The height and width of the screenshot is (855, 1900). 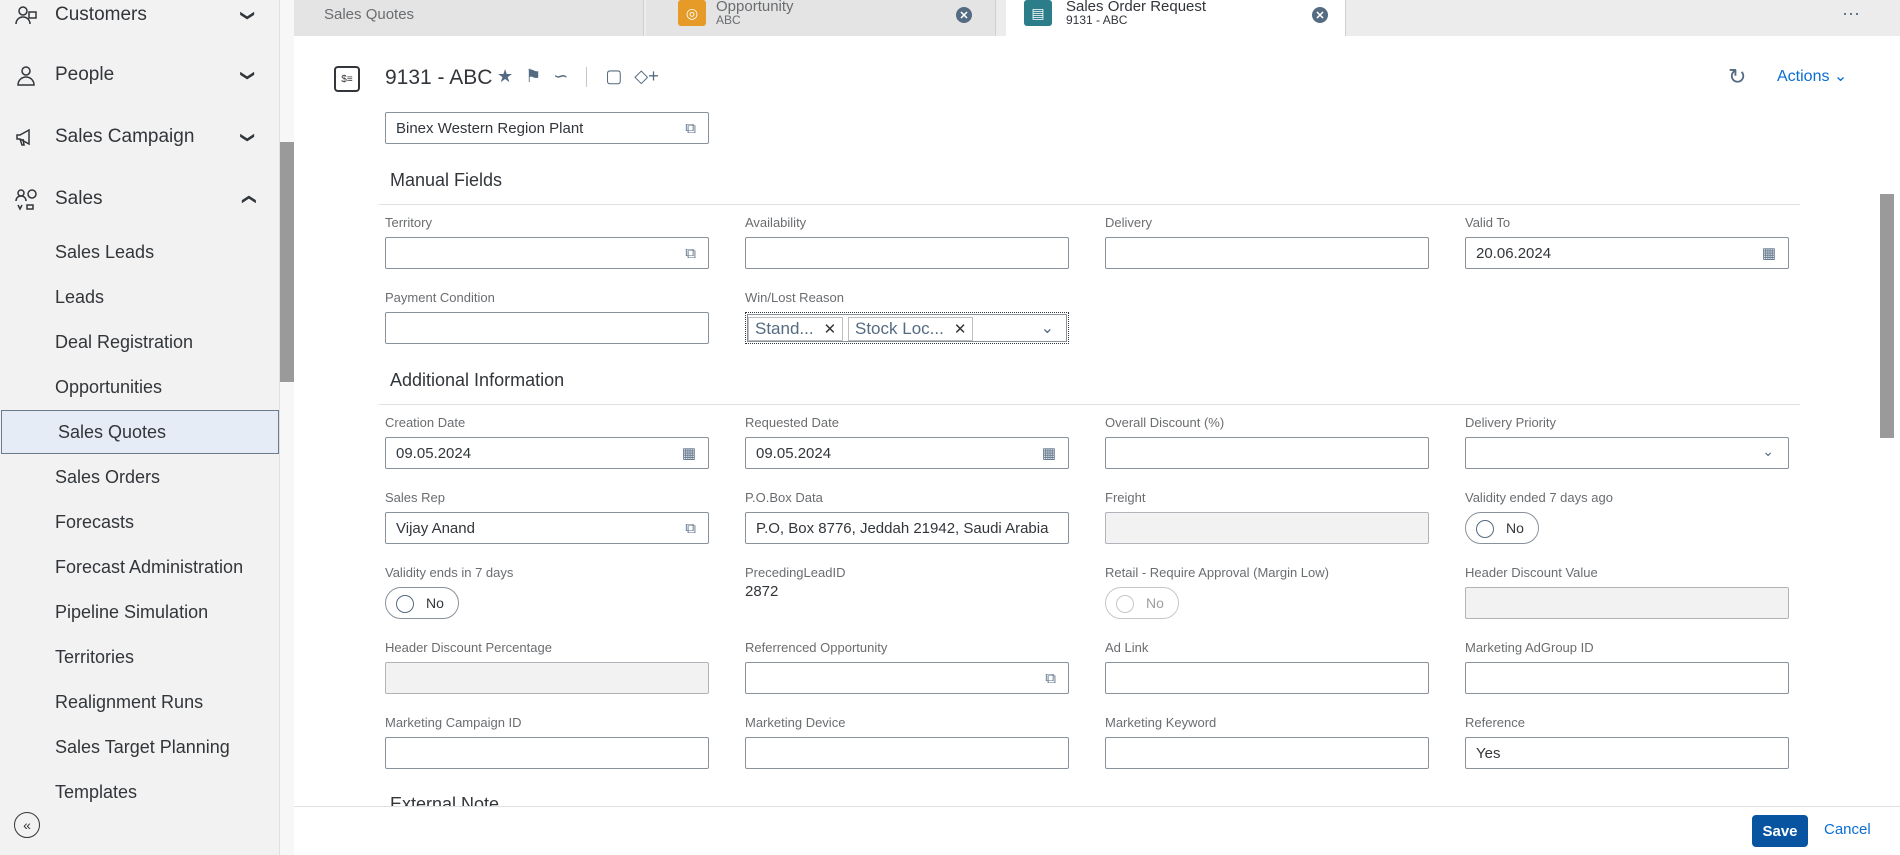 What do you see at coordinates (435, 528) in the screenshot?
I see `field-value: Vijay Anand` at bounding box center [435, 528].